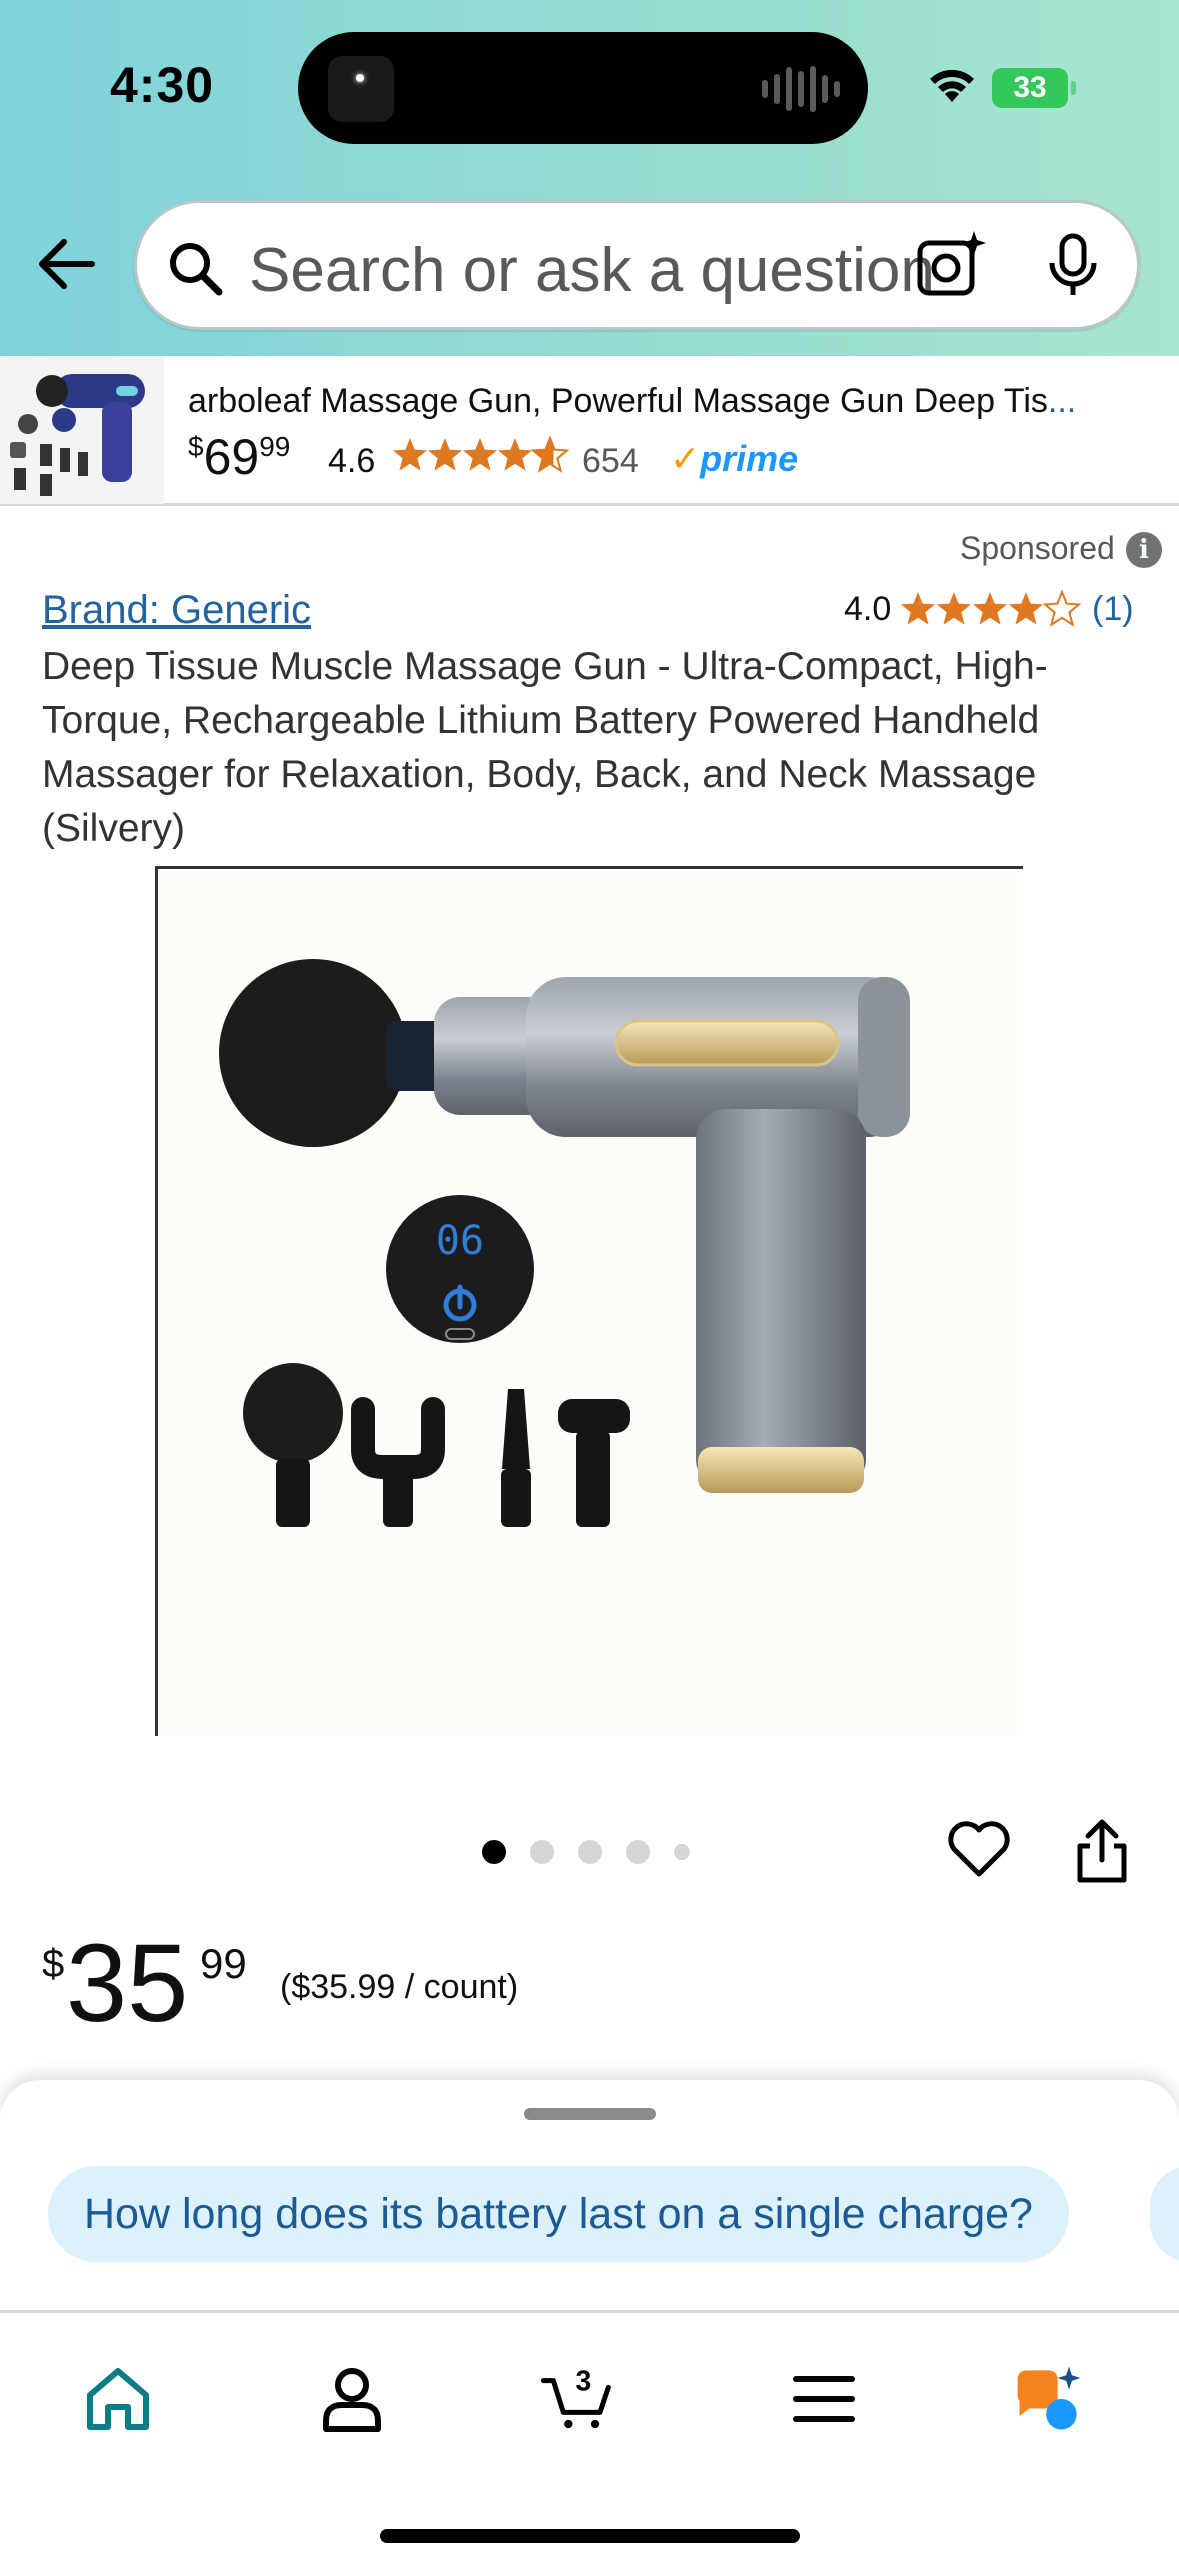 The image size is (1179, 2556). What do you see at coordinates (82, 430) in the screenshot?
I see `sponsored-product-thumbnail` at bounding box center [82, 430].